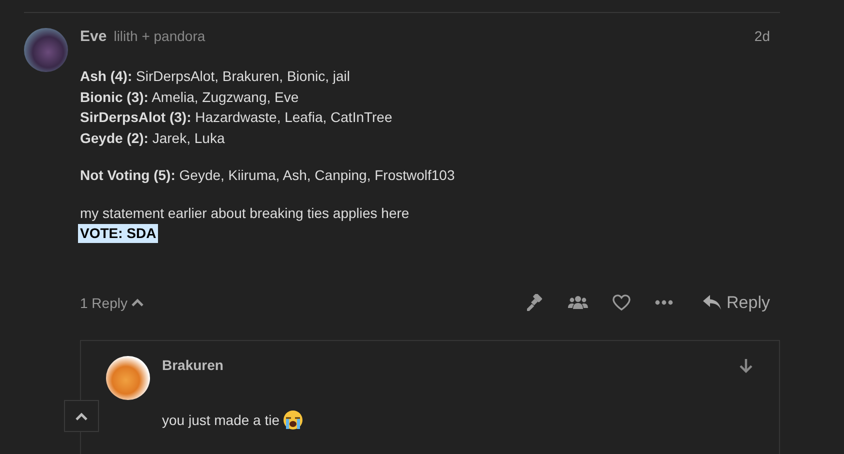 The image size is (844, 454). I want to click on author-name: Eve, so click(93, 36).